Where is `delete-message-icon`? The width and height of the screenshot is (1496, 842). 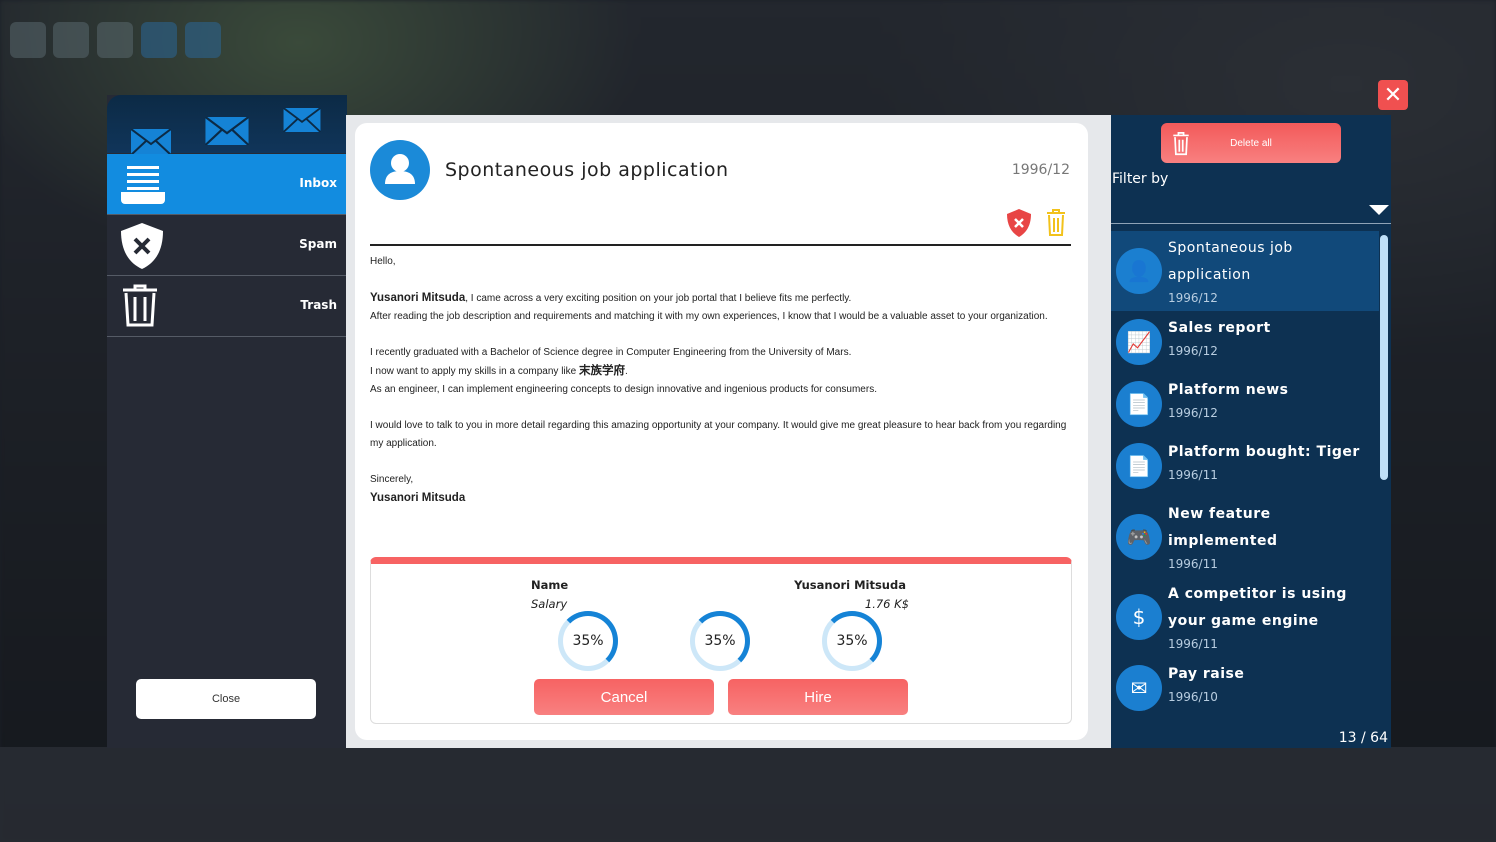 delete-message-icon is located at coordinates (1056, 223).